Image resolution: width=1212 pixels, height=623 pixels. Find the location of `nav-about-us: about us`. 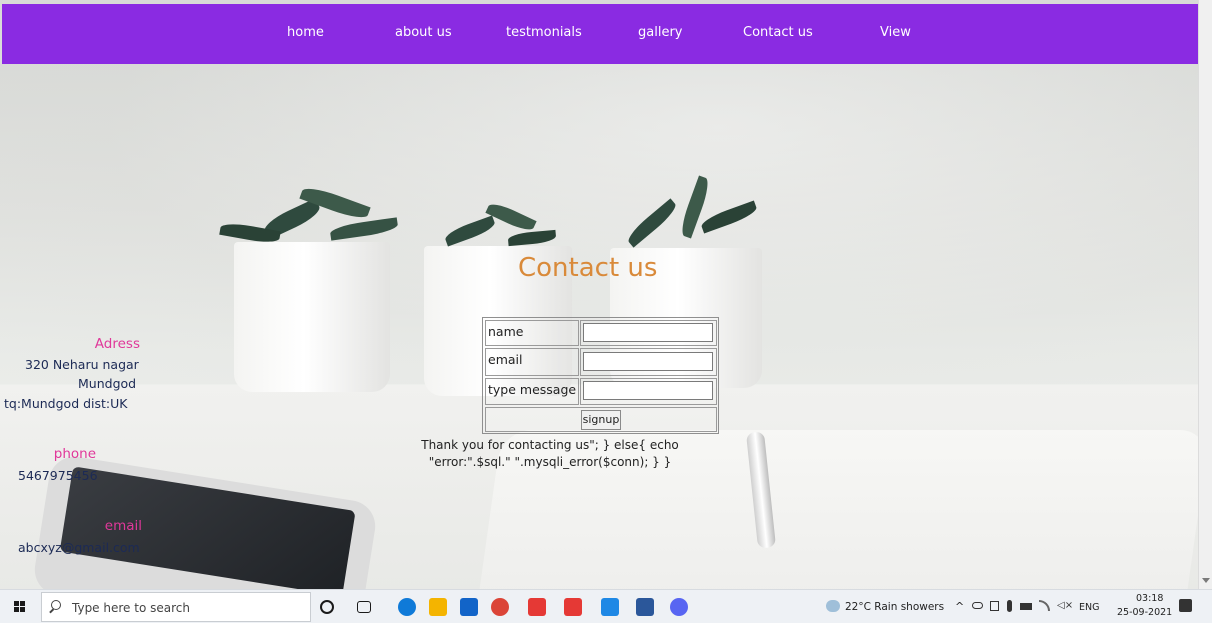

nav-about-us: about us is located at coordinates (423, 32).